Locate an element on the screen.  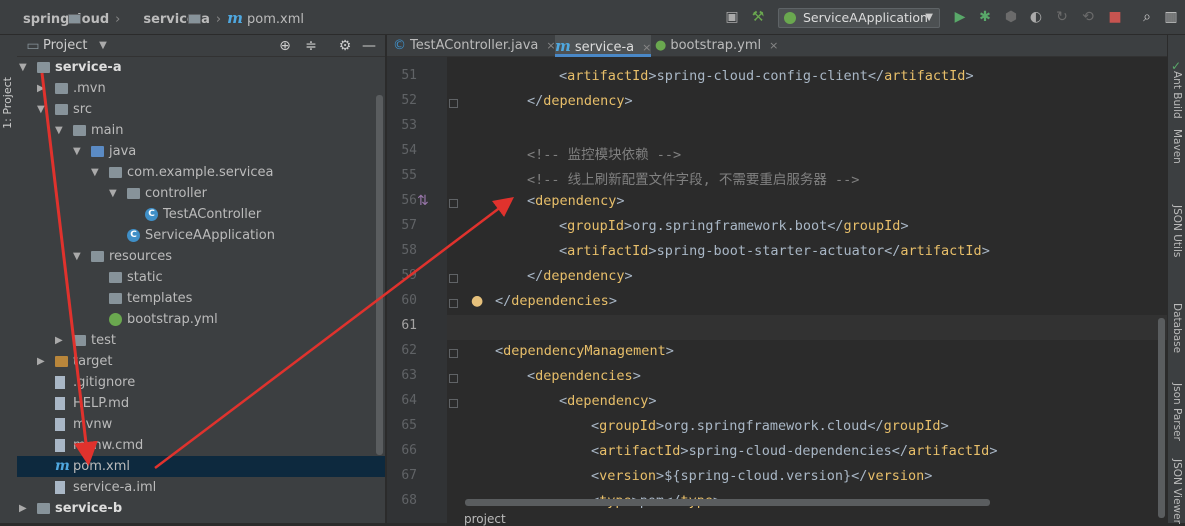
right-tool-tab: Maven is located at coordinates (1177, 146).